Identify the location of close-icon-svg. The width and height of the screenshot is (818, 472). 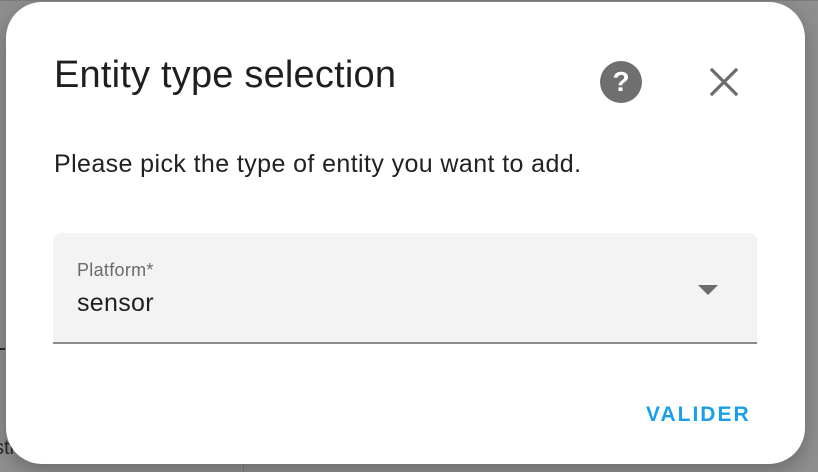
(724, 82).